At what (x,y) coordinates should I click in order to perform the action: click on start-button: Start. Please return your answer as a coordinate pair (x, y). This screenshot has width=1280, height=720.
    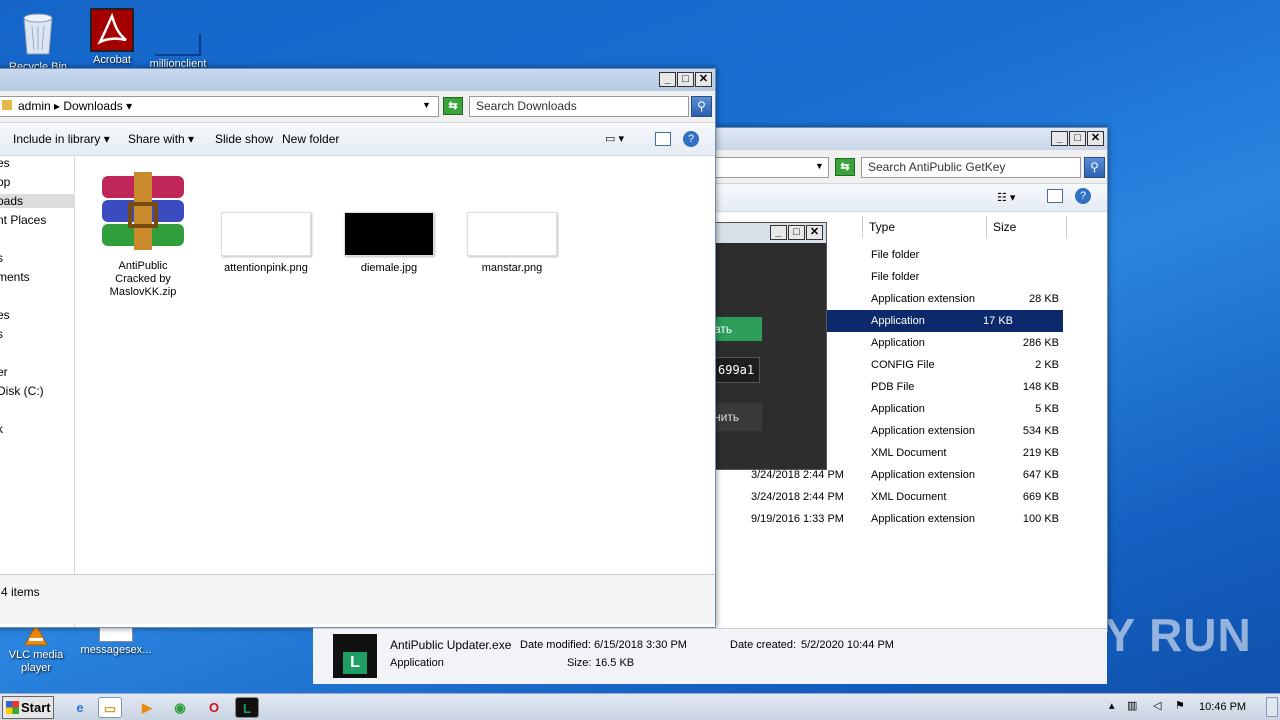
    Looking at the image, I should click on (28, 707).